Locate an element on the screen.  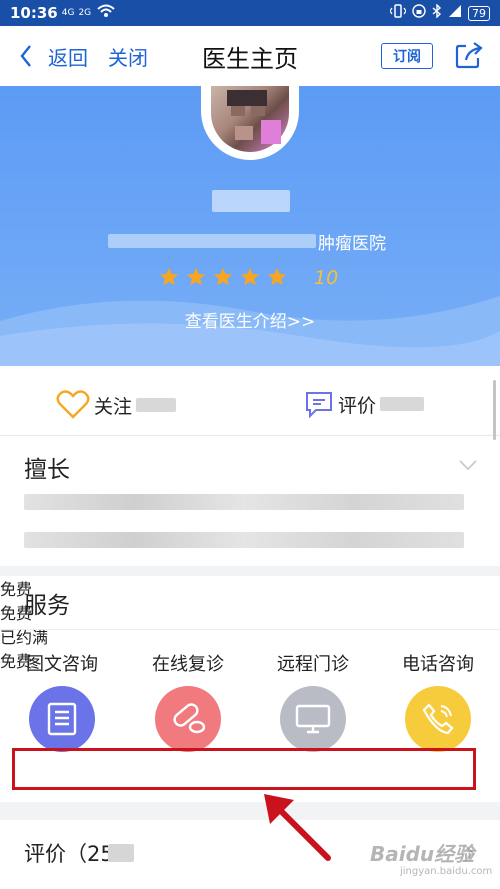
share-icon is located at coordinates (469, 55).